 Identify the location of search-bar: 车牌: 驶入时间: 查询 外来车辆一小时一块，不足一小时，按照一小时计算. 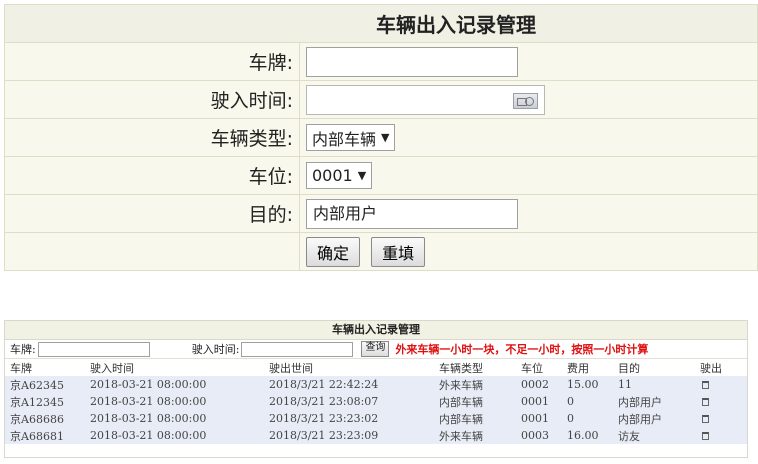
(376, 349).